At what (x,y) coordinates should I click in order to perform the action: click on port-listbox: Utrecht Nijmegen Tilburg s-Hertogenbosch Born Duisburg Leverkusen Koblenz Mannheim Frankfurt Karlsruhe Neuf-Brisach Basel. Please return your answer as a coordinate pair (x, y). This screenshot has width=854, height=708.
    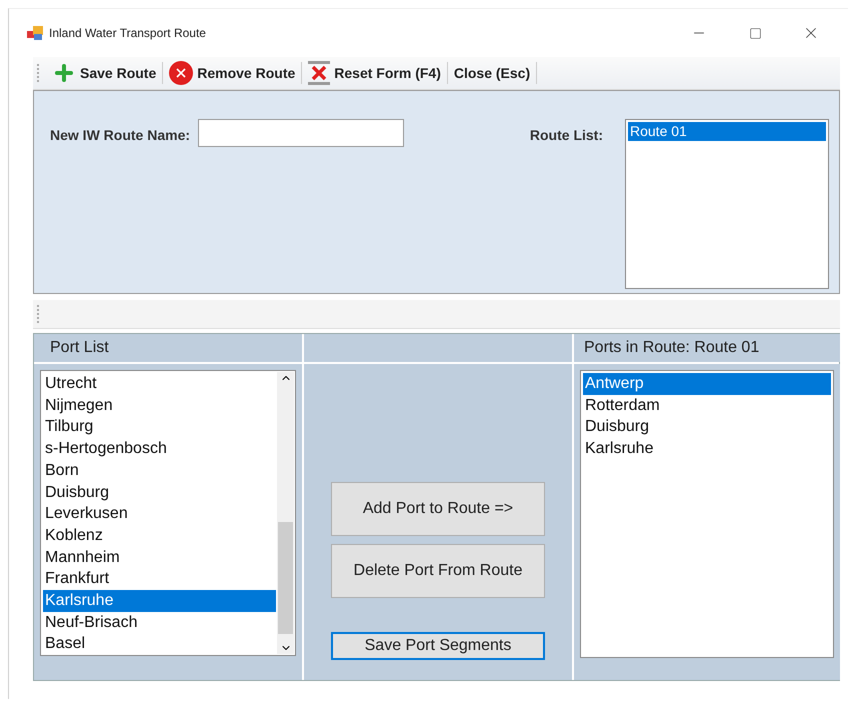
    Looking at the image, I should click on (168, 513).